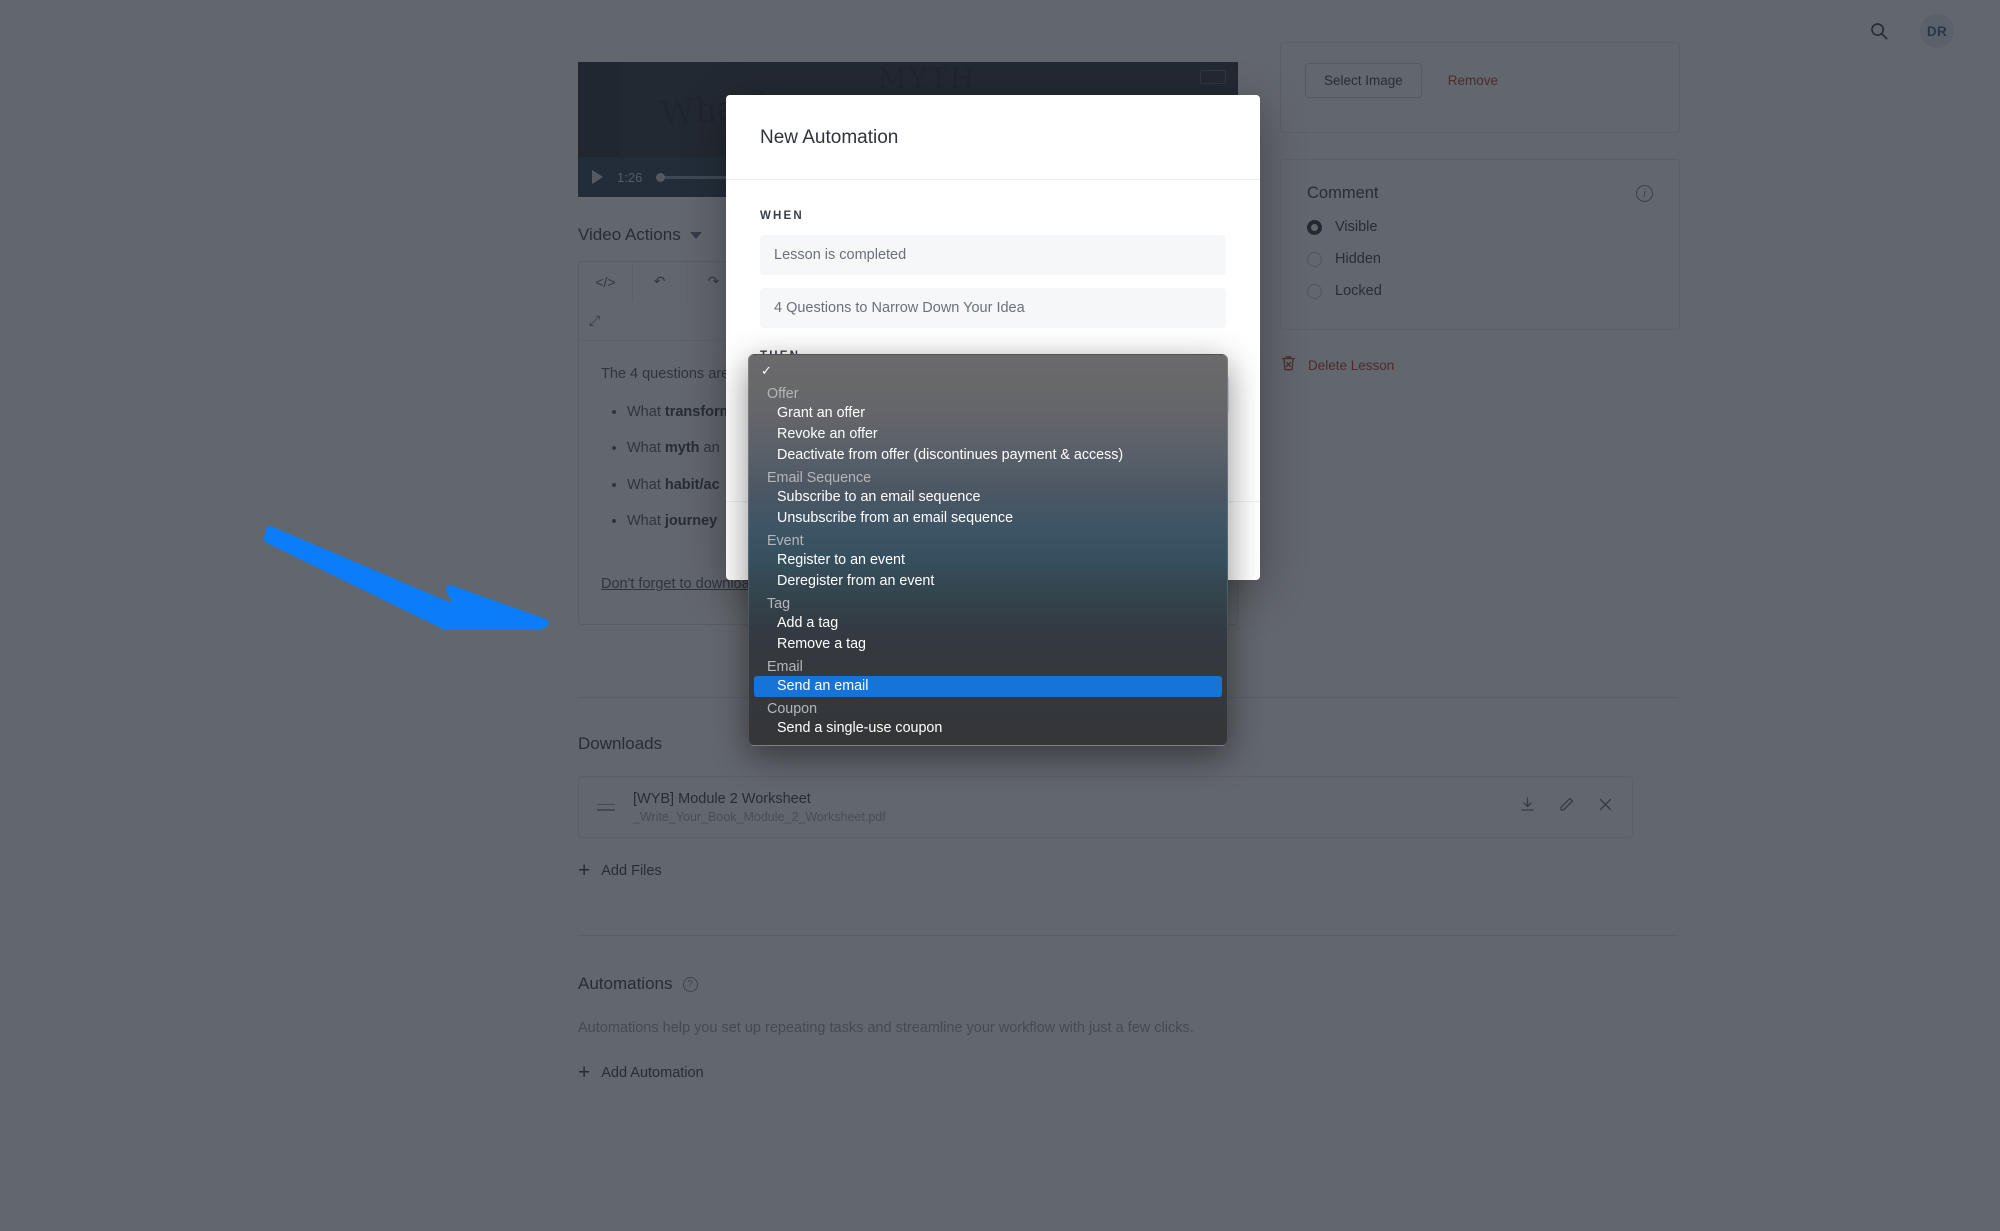  What do you see at coordinates (819, 478) in the screenshot?
I see `dropdown-group-email-sequence: Email Sequence` at bounding box center [819, 478].